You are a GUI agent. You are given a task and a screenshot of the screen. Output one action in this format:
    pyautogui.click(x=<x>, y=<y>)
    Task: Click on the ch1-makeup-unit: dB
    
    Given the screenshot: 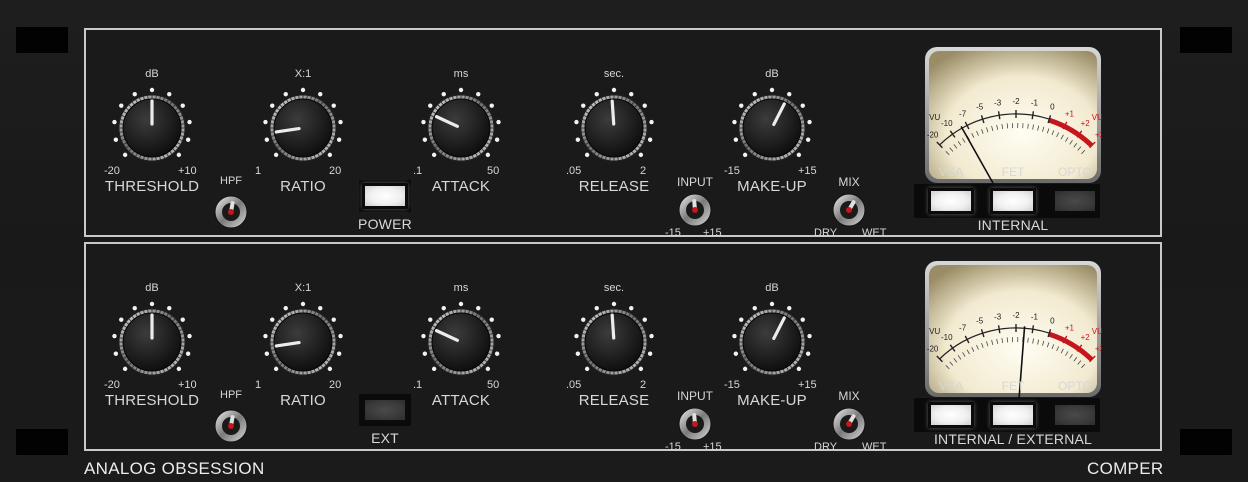 What is the action you would take?
    pyautogui.click(x=772, y=74)
    